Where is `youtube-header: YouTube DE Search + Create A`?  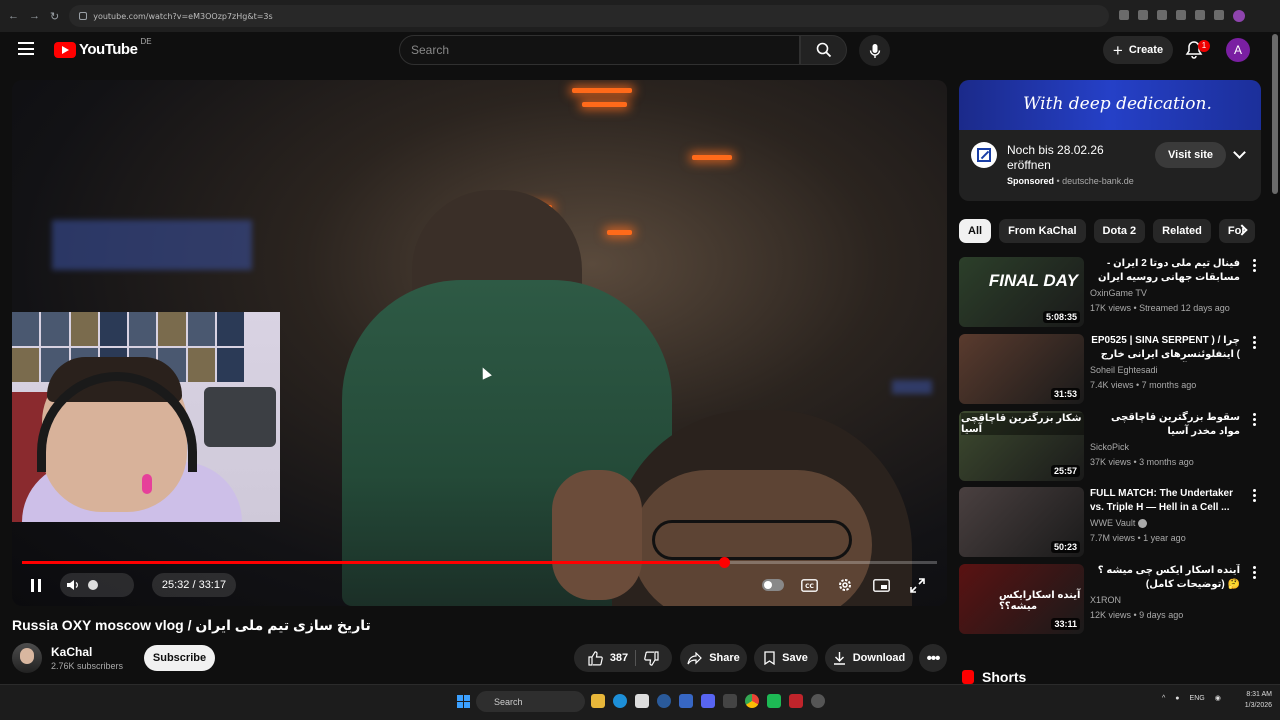
youtube-header: YouTube DE Search + Create A is located at coordinates (640, 50).